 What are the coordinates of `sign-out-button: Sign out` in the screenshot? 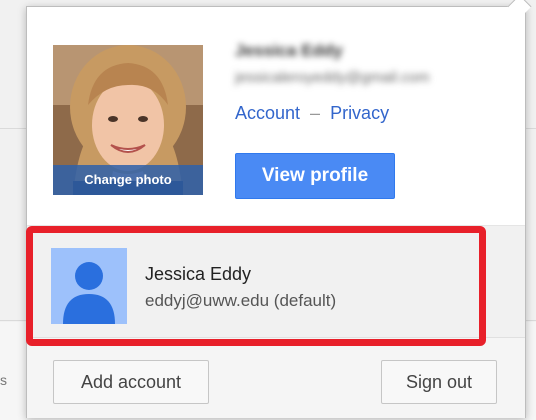 It's located at (439, 382).